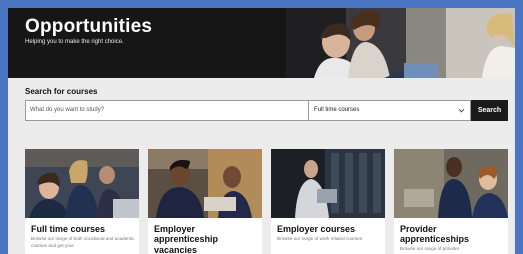  What do you see at coordinates (74, 42) in the screenshot?
I see `page-subtitle: Helping you to make the right choice.` at bounding box center [74, 42].